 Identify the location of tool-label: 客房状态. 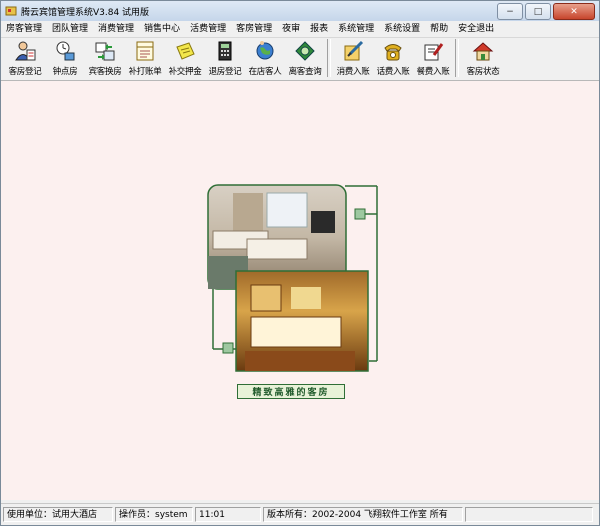
(483, 72).